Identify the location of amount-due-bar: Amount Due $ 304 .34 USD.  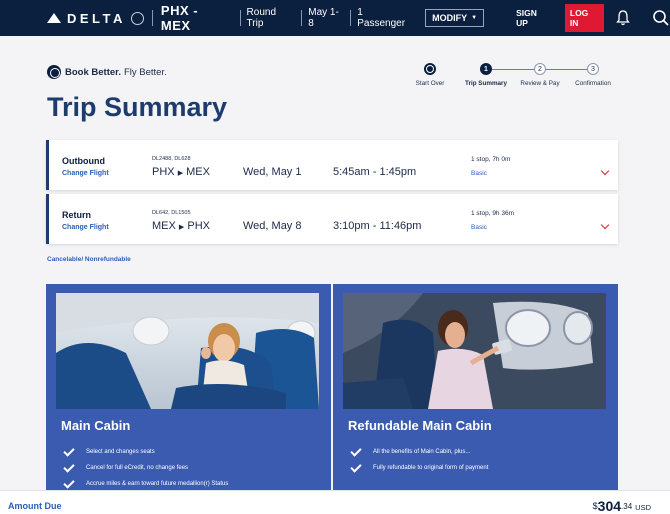
(335, 502).